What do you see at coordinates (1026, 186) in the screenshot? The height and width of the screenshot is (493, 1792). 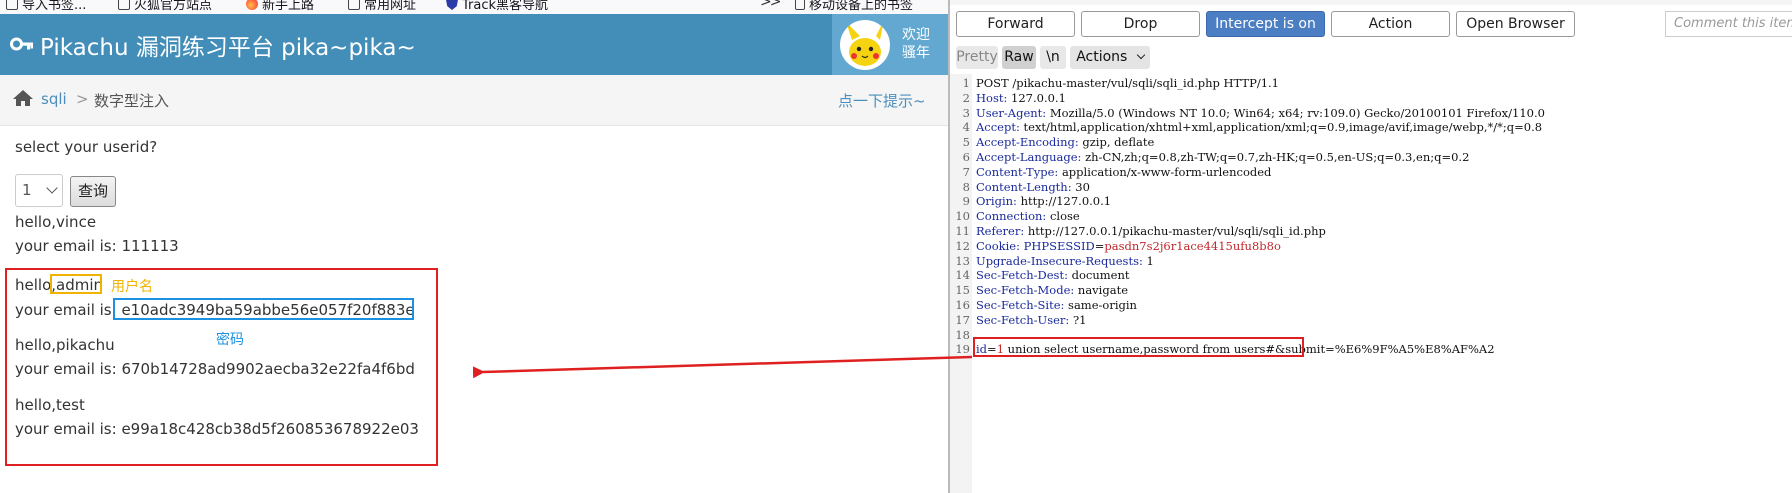 I see `header-name: Content-Length:` at bounding box center [1026, 186].